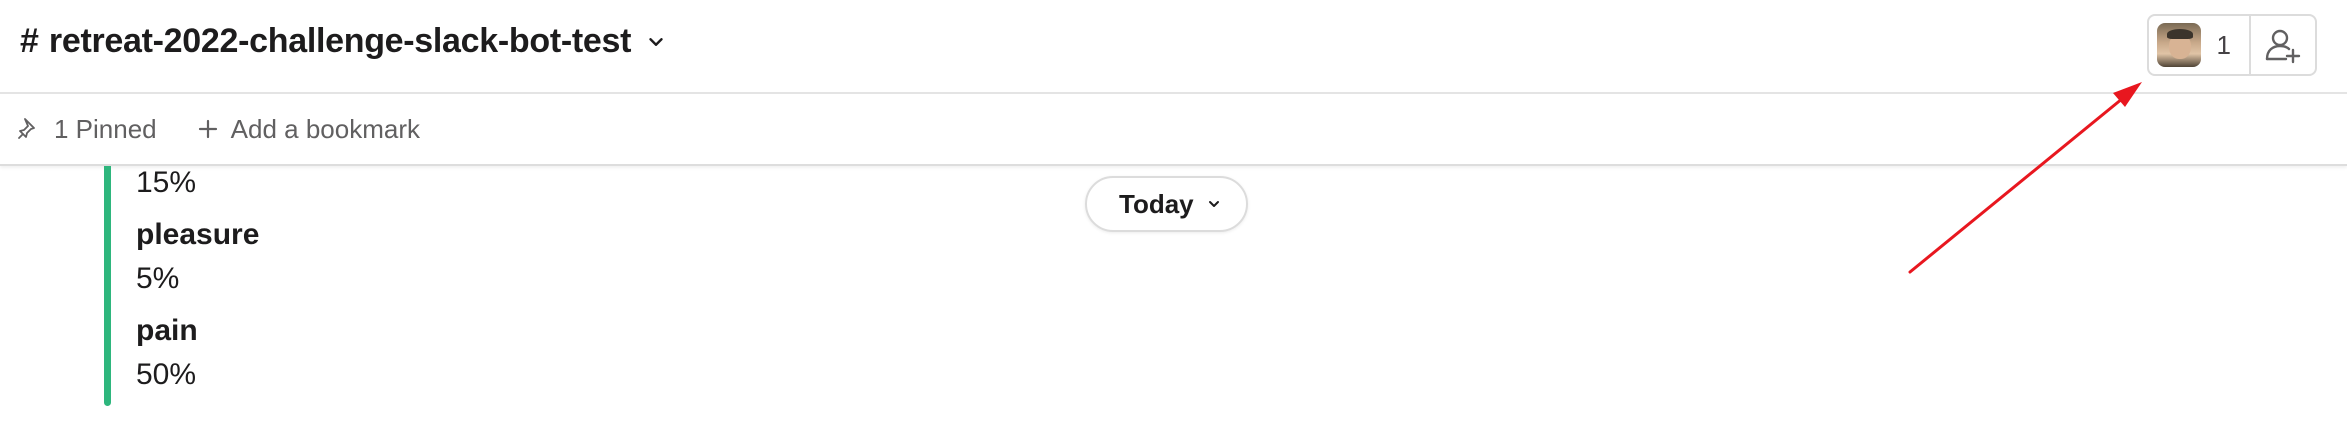  I want to click on pinned-button: 1 Pinned, so click(86, 129).